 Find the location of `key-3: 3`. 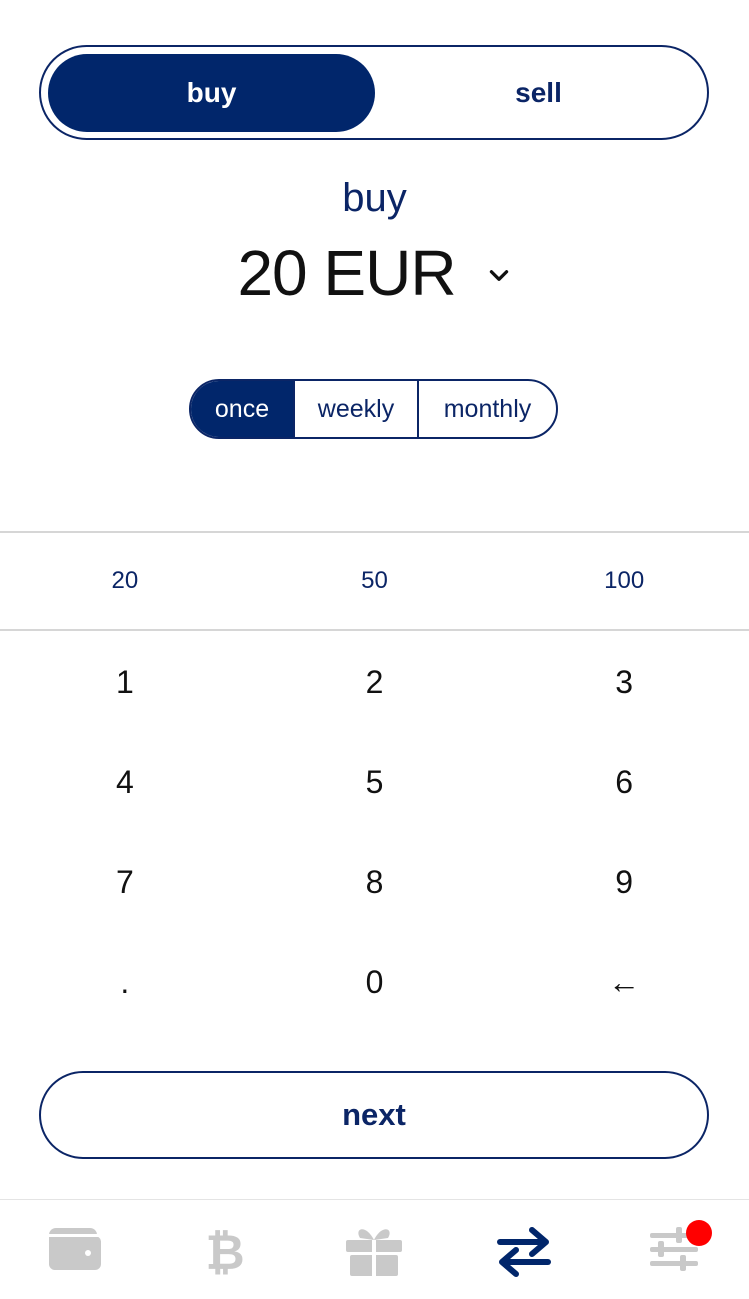

key-3: 3 is located at coordinates (624, 682).